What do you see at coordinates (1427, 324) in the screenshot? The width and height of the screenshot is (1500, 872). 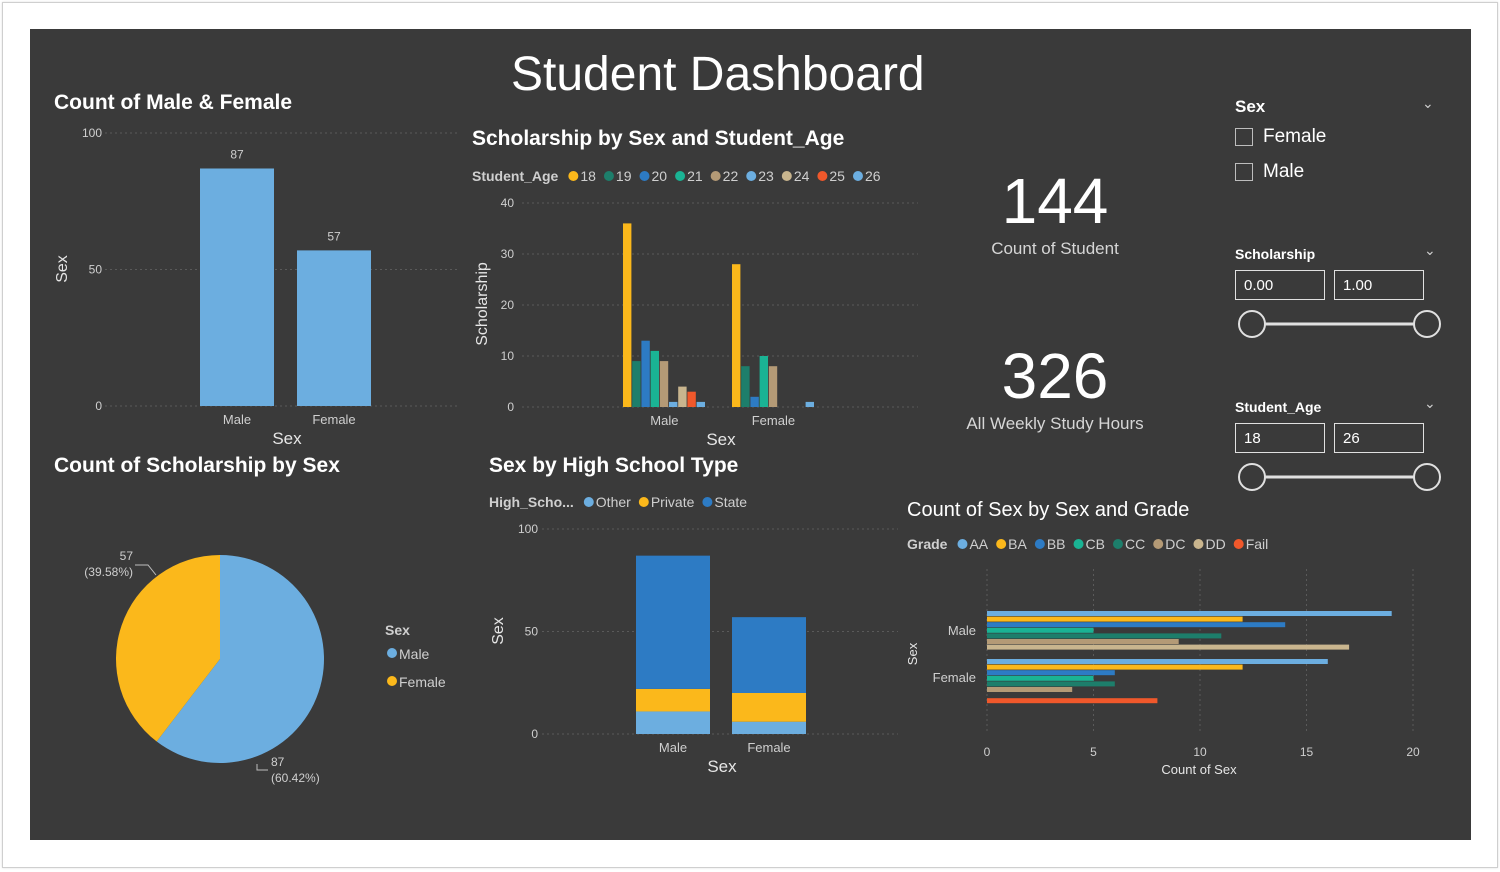 I see `scholarship-slider-max-handle` at bounding box center [1427, 324].